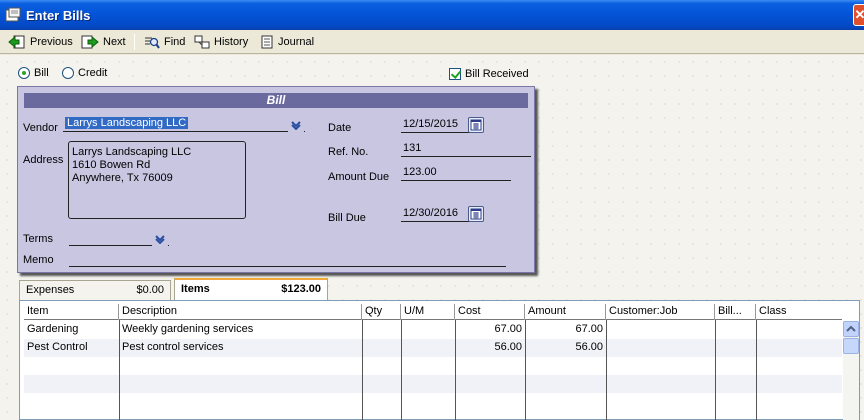 This screenshot has height=420, width=864. What do you see at coordinates (490, 330) in the screenshot?
I see `cell-cost: 67.00` at bounding box center [490, 330].